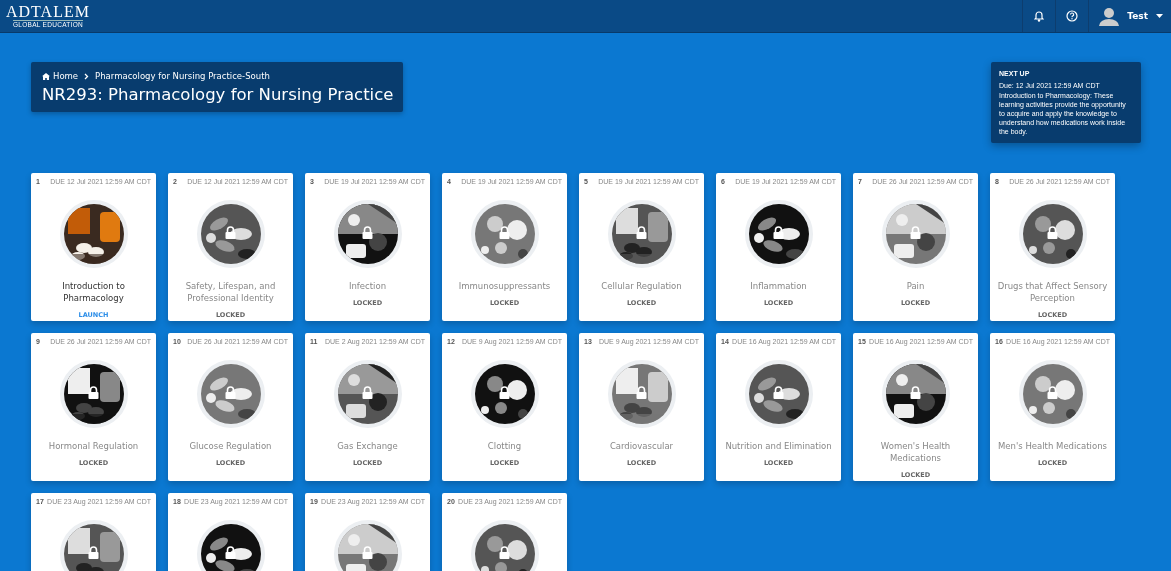 This screenshot has width=1171, height=571. What do you see at coordinates (46, 76) in the screenshot?
I see `home-icon` at bounding box center [46, 76].